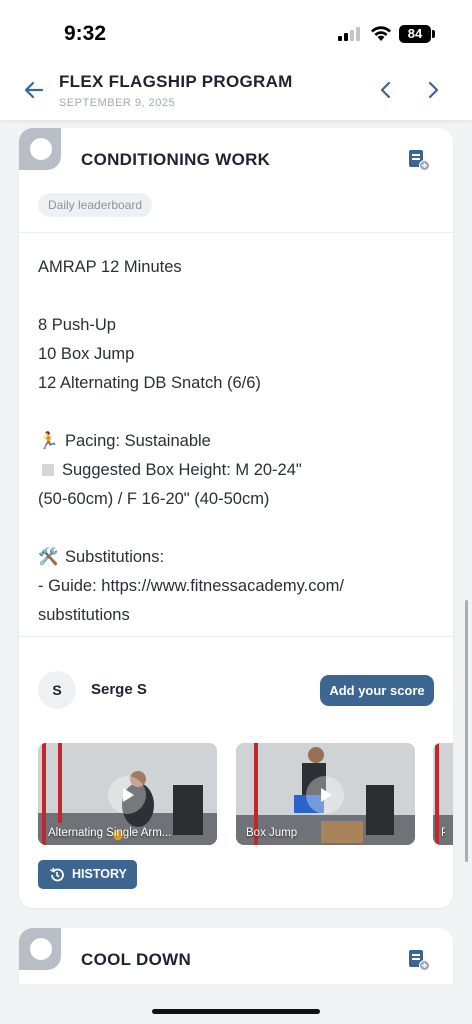  I want to click on page-date: SEPTEMBER 9, 2025, so click(117, 103).